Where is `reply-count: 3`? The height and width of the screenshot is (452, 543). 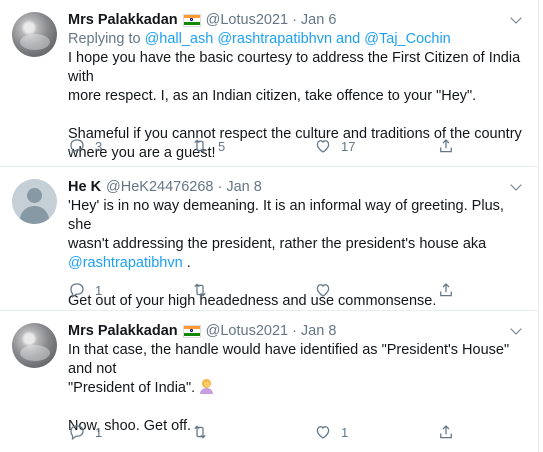
reply-count: 3 is located at coordinates (99, 146).